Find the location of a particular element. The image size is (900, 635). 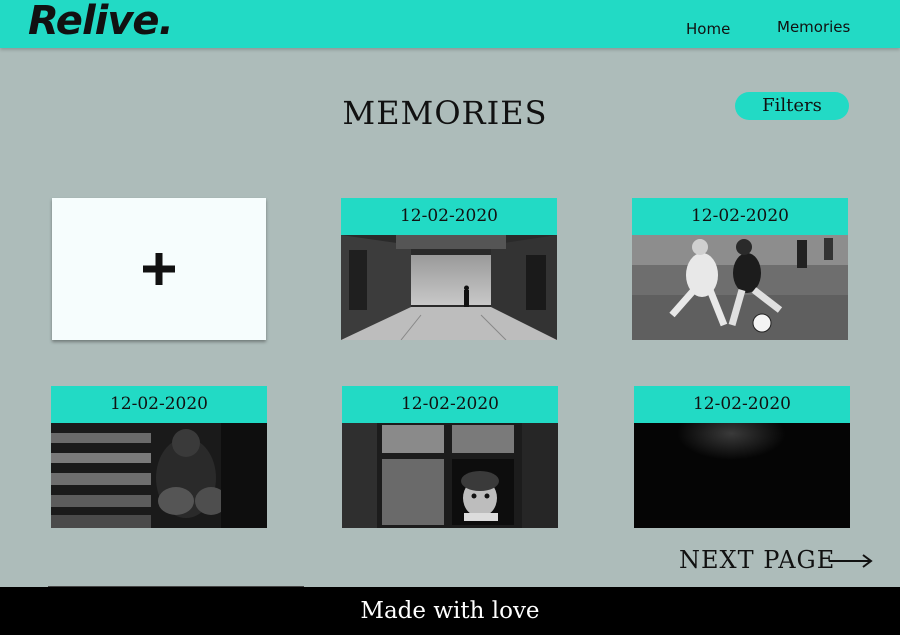

plus-icon is located at coordinates (159, 269).